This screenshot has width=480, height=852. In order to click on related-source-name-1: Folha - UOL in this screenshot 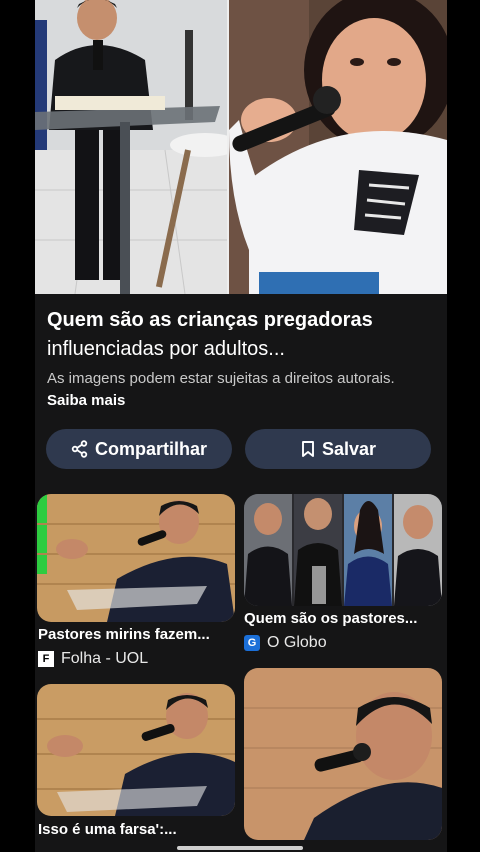, I will do `click(105, 658)`.